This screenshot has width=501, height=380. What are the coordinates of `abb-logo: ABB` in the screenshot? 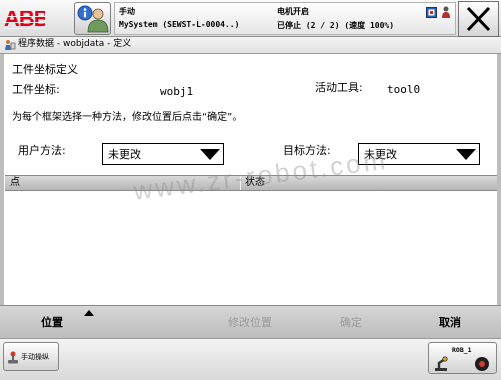 It's located at (24, 18).